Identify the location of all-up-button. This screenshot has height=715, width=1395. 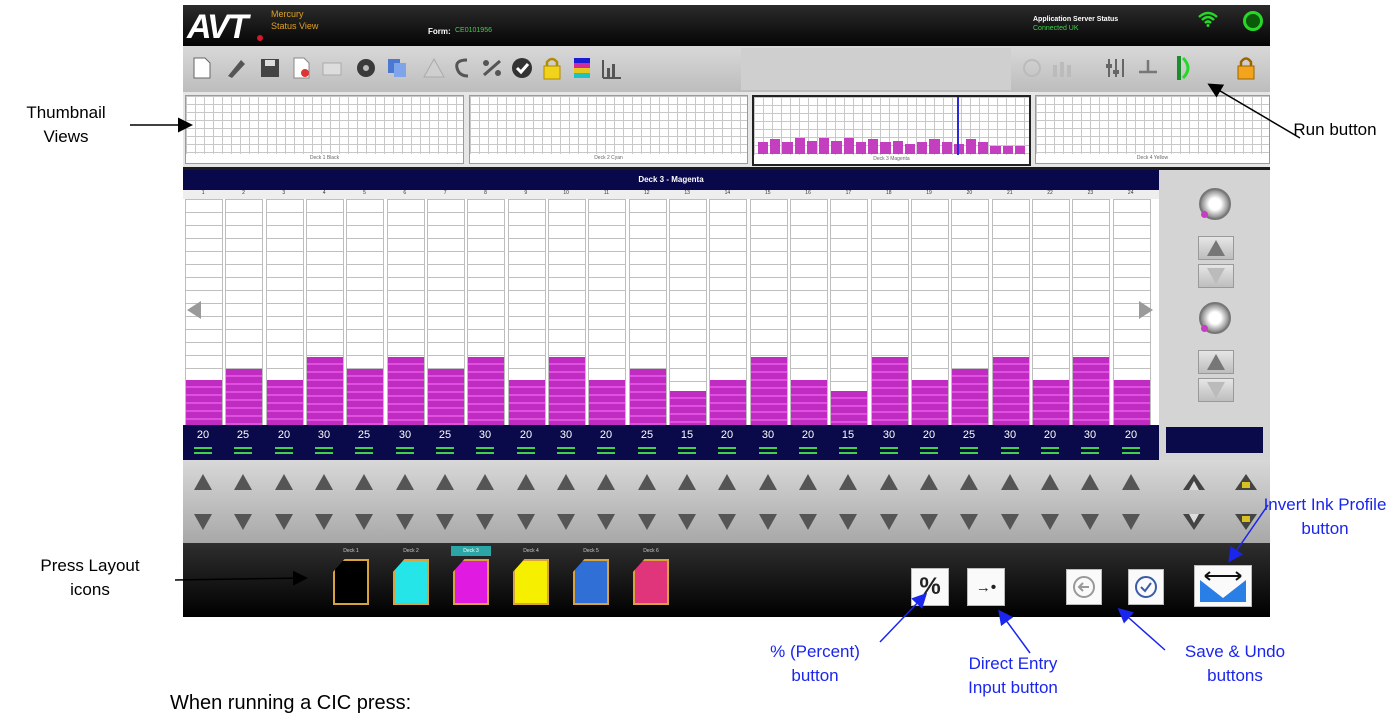
(1194, 482).